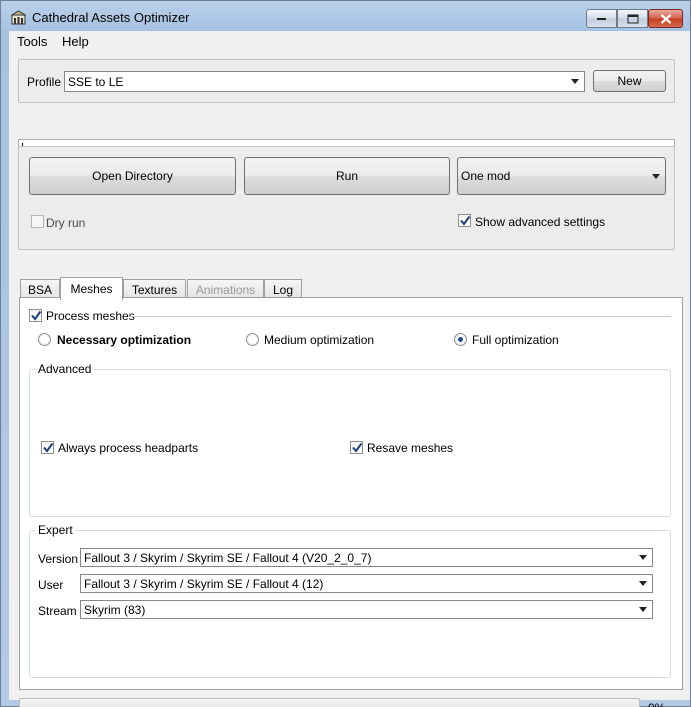 The width and height of the screenshot is (691, 707). What do you see at coordinates (44, 339) in the screenshot?
I see `radio-necessary-optimization` at bounding box center [44, 339].